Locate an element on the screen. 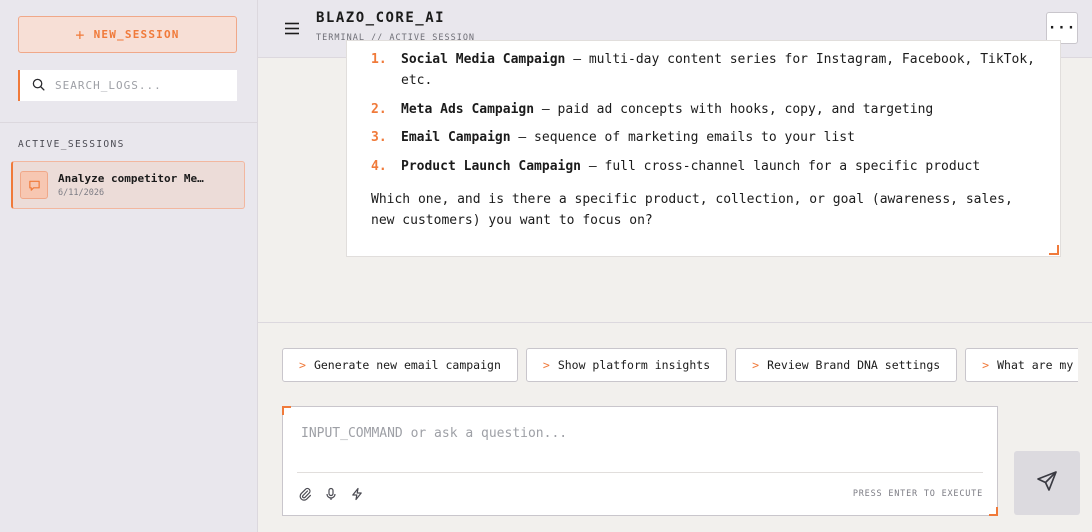 The image size is (1092, 532). chat-bubble-icon is located at coordinates (34, 185).